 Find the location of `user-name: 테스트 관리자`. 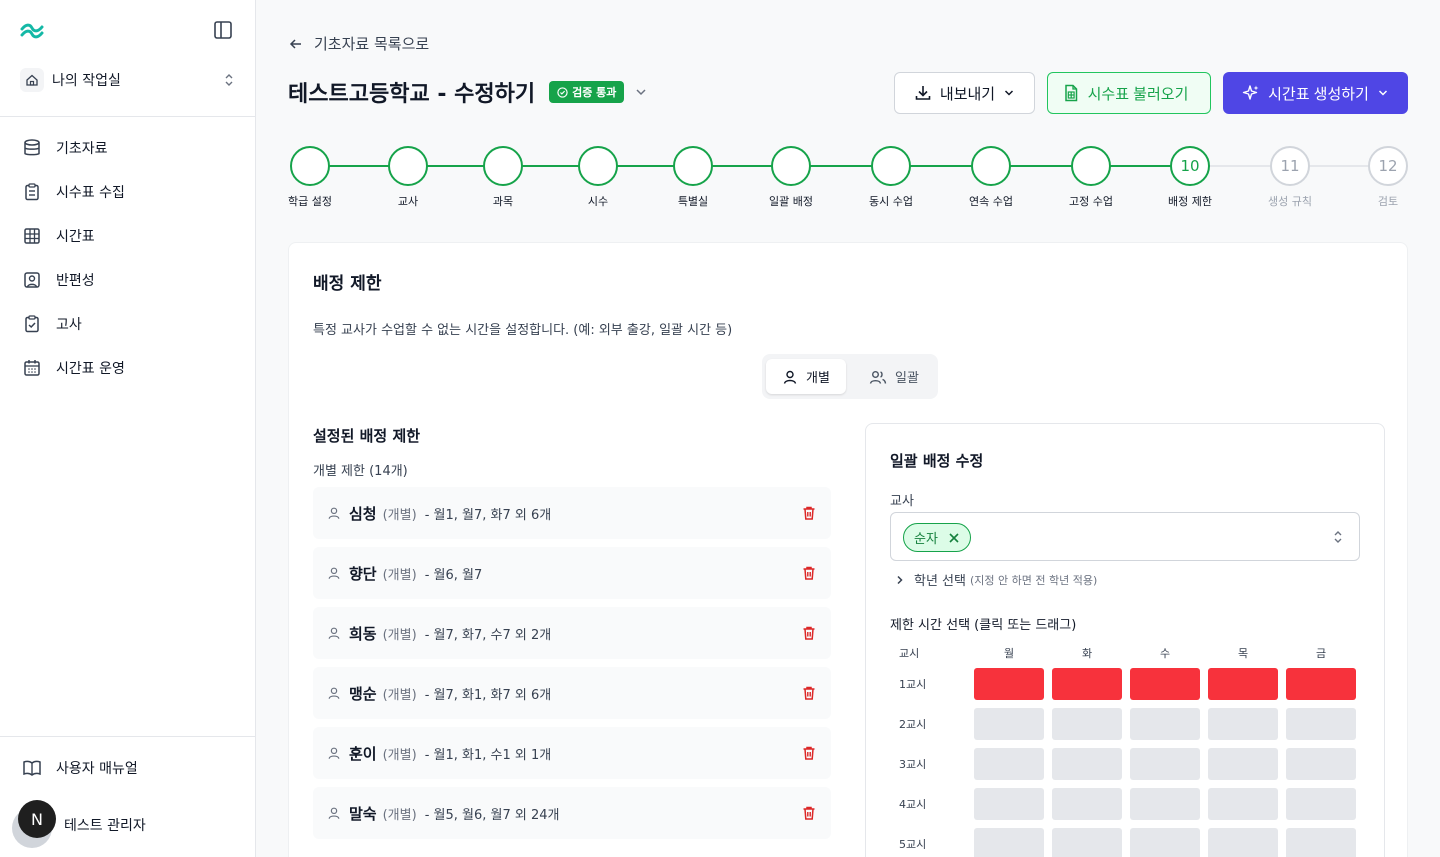

user-name: 테스트 관리자 is located at coordinates (105, 826).